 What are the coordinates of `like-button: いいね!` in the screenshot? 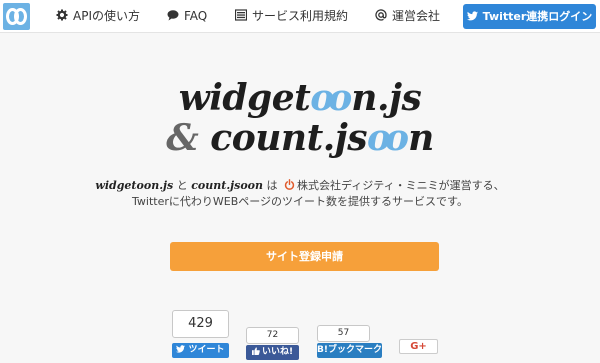 It's located at (272, 352).